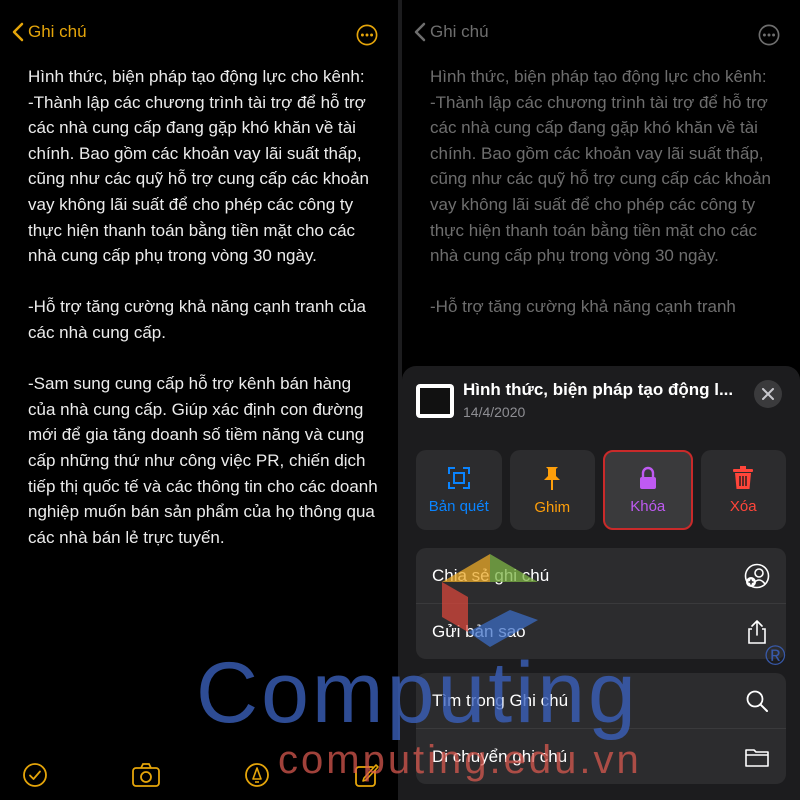  What do you see at coordinates (552, 507) in the screenshot?
I see `pin-label: Ghim` at bounding box center [552, 507].